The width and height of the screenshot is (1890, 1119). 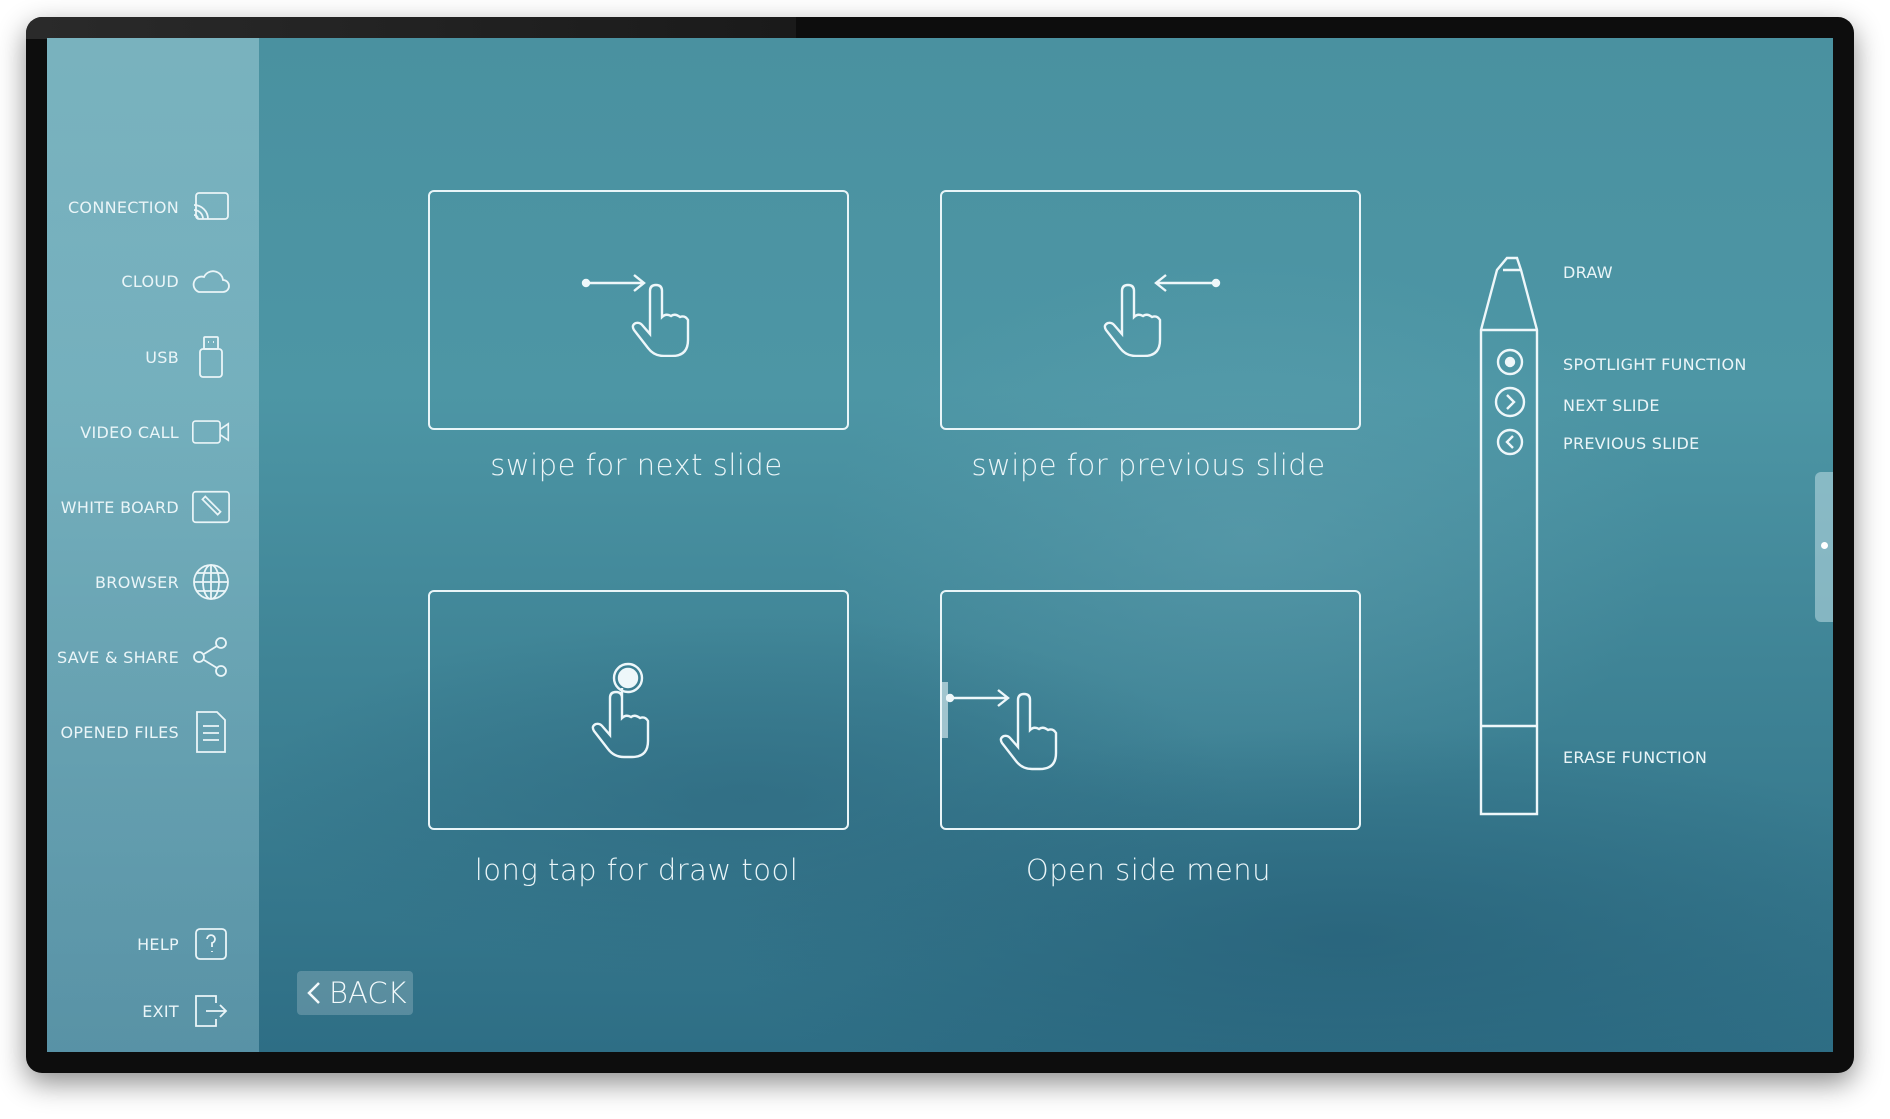 I want to click on sidebar-item-label: CLOUD, so click(x=150, y=281).